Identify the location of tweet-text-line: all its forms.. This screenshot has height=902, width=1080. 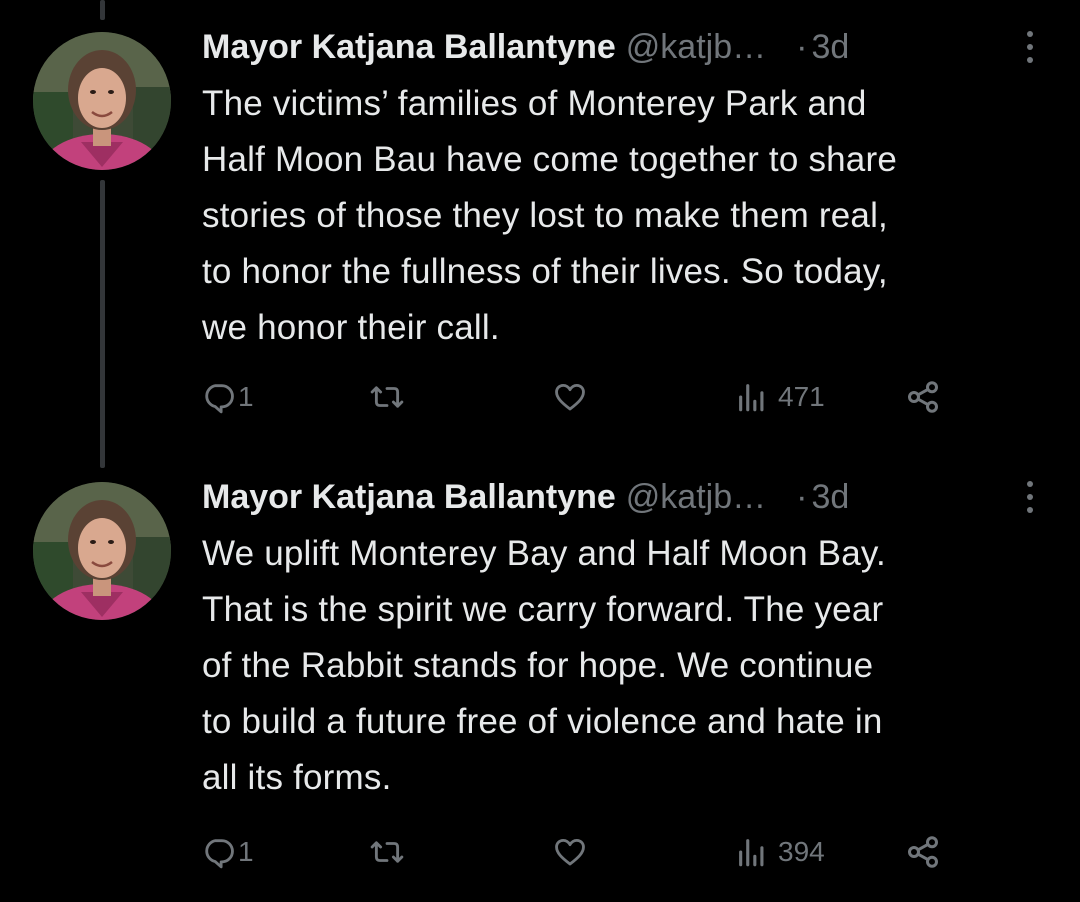
(297, 777).